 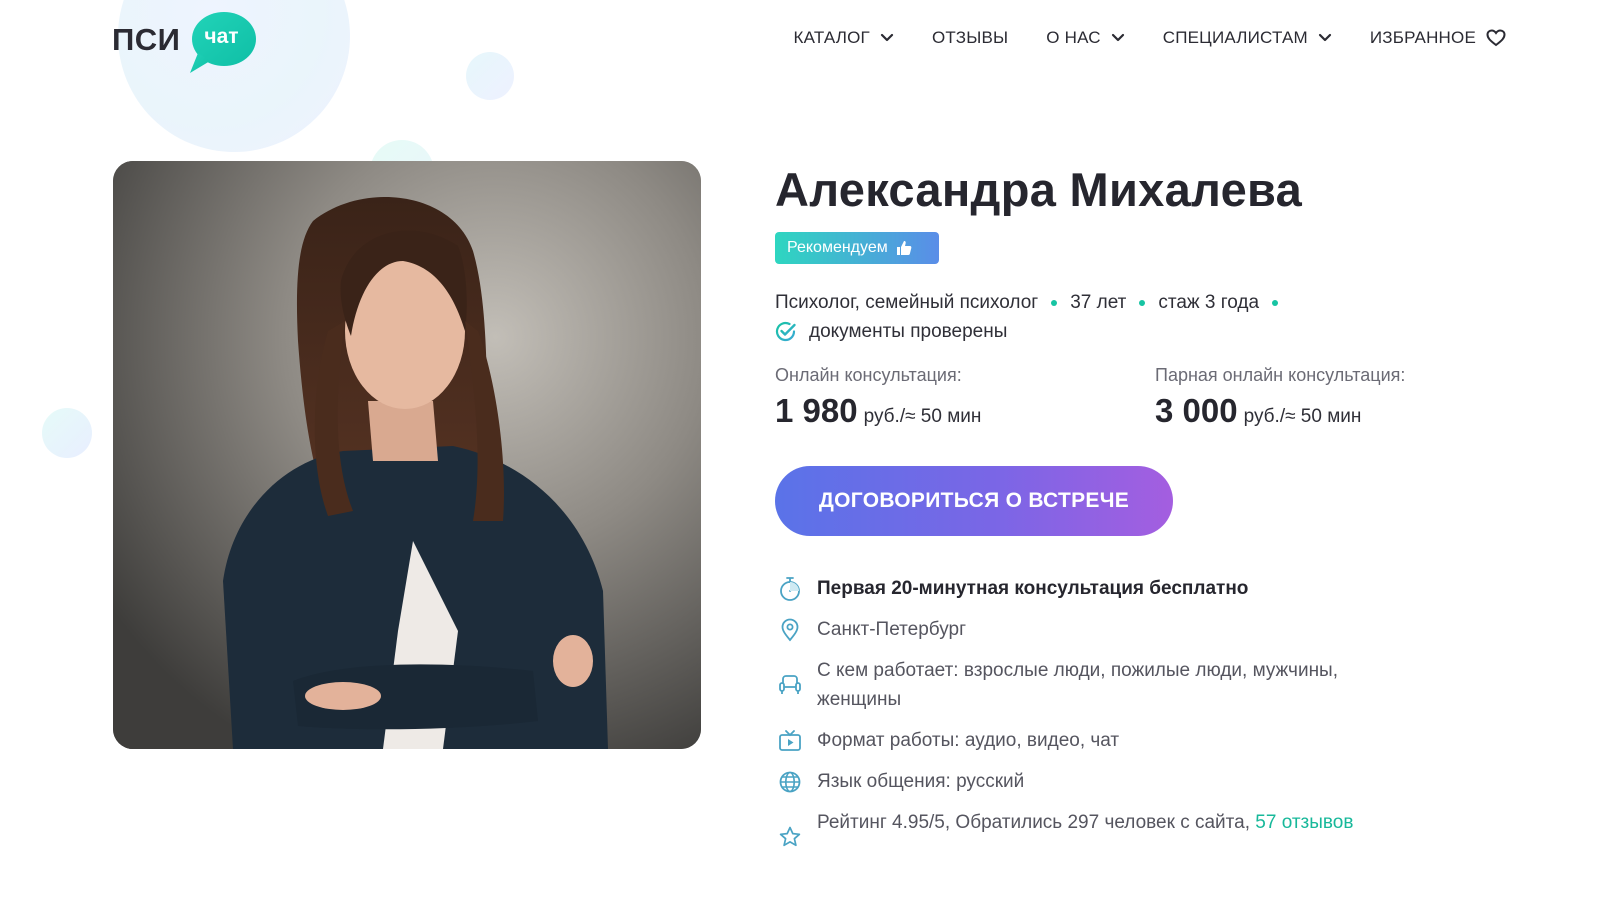 I want to click on price-couple-value: 3 000, so click(x=1196, y=410).